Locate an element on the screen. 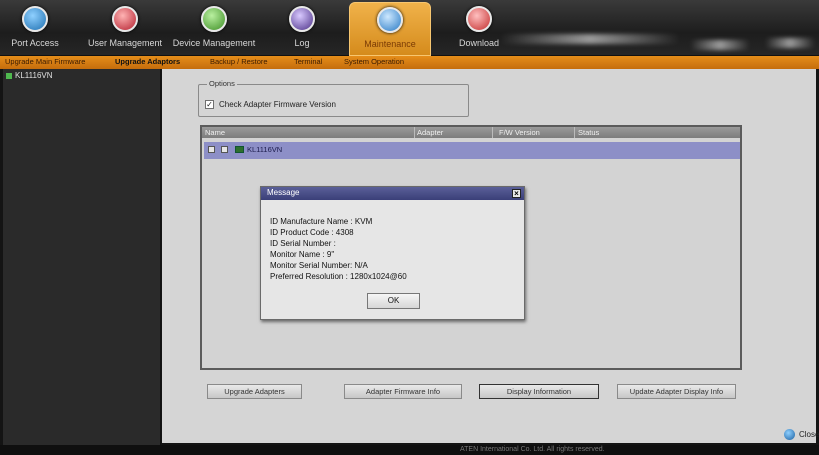 Image resolution: width=819 pixels, height=455 pixels. message-line: ID Product Code : 4308 is located at coordinates (312, 232).